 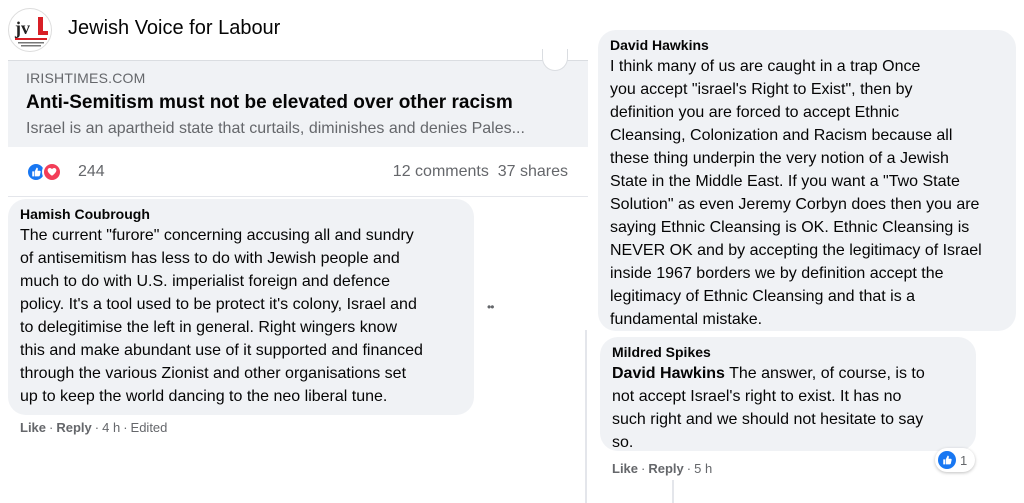 What do you see at coordinates (298, 172) in the screenshot?
I see `reactions-bar: 244 12 comments 37 shares` at bounding box center [298, 172].